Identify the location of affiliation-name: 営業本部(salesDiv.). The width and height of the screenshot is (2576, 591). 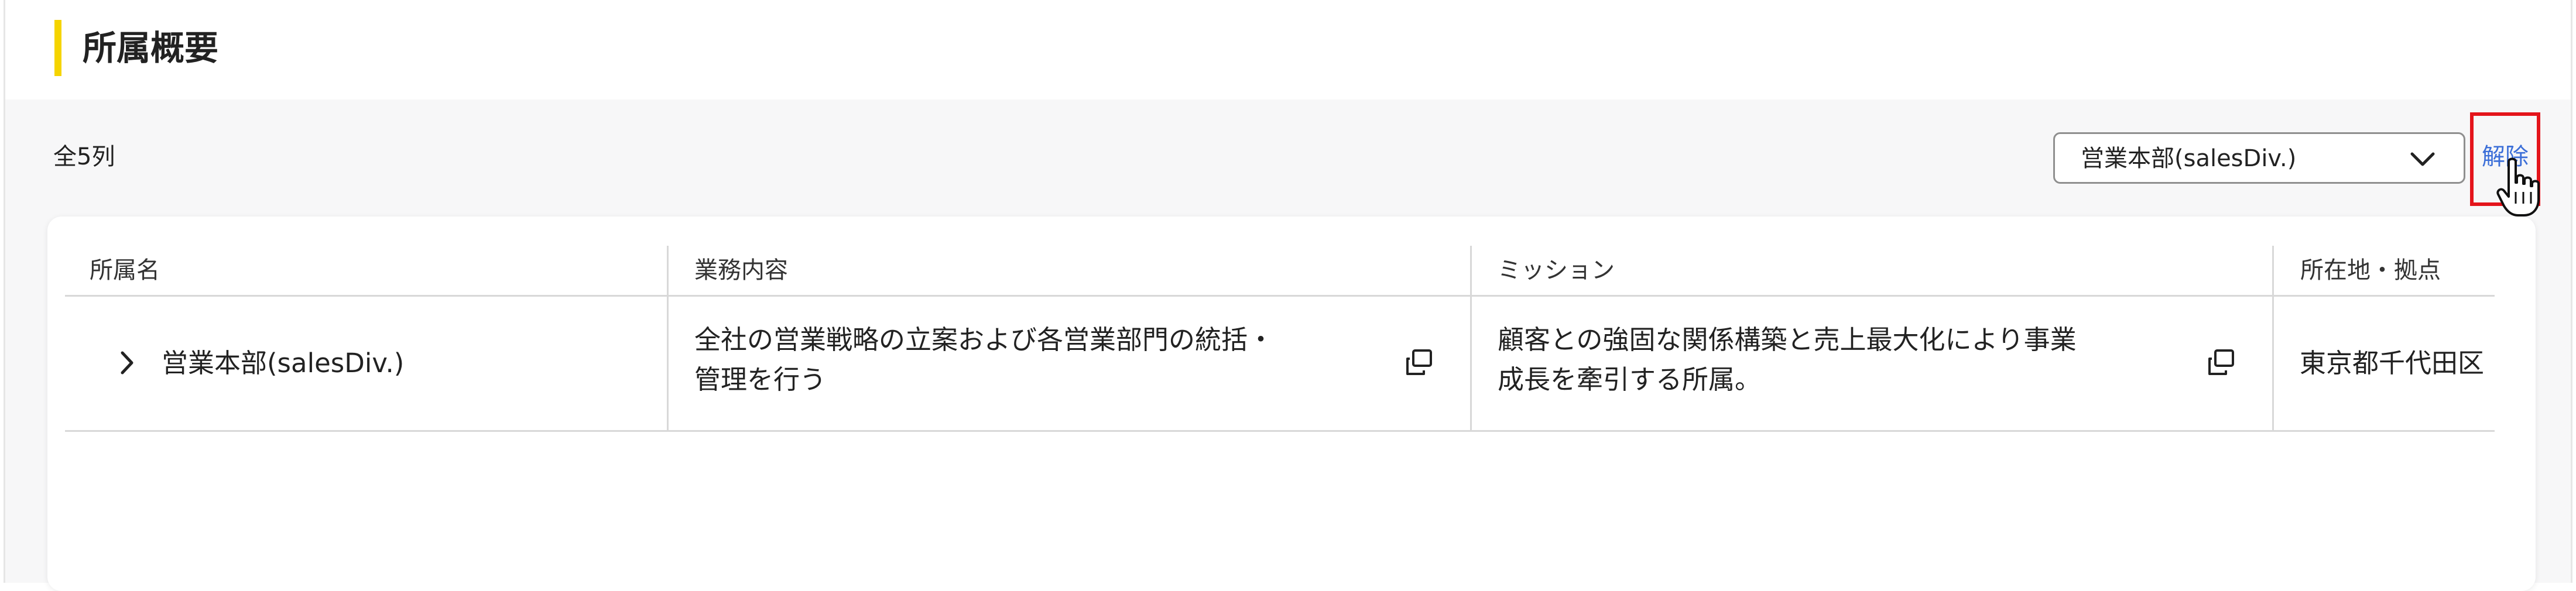
(283, 363).